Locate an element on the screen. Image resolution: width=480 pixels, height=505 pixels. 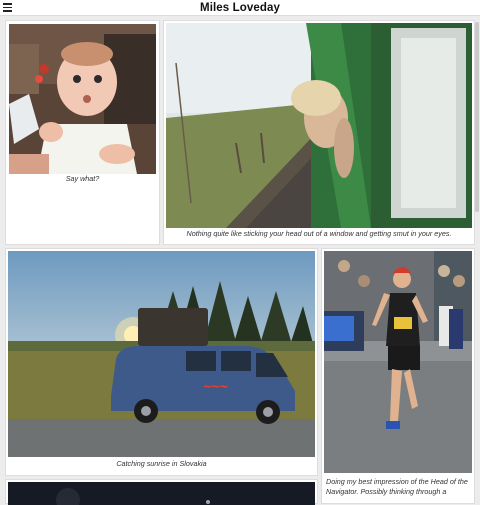
photo-baby is located at coordinates (82, 99).